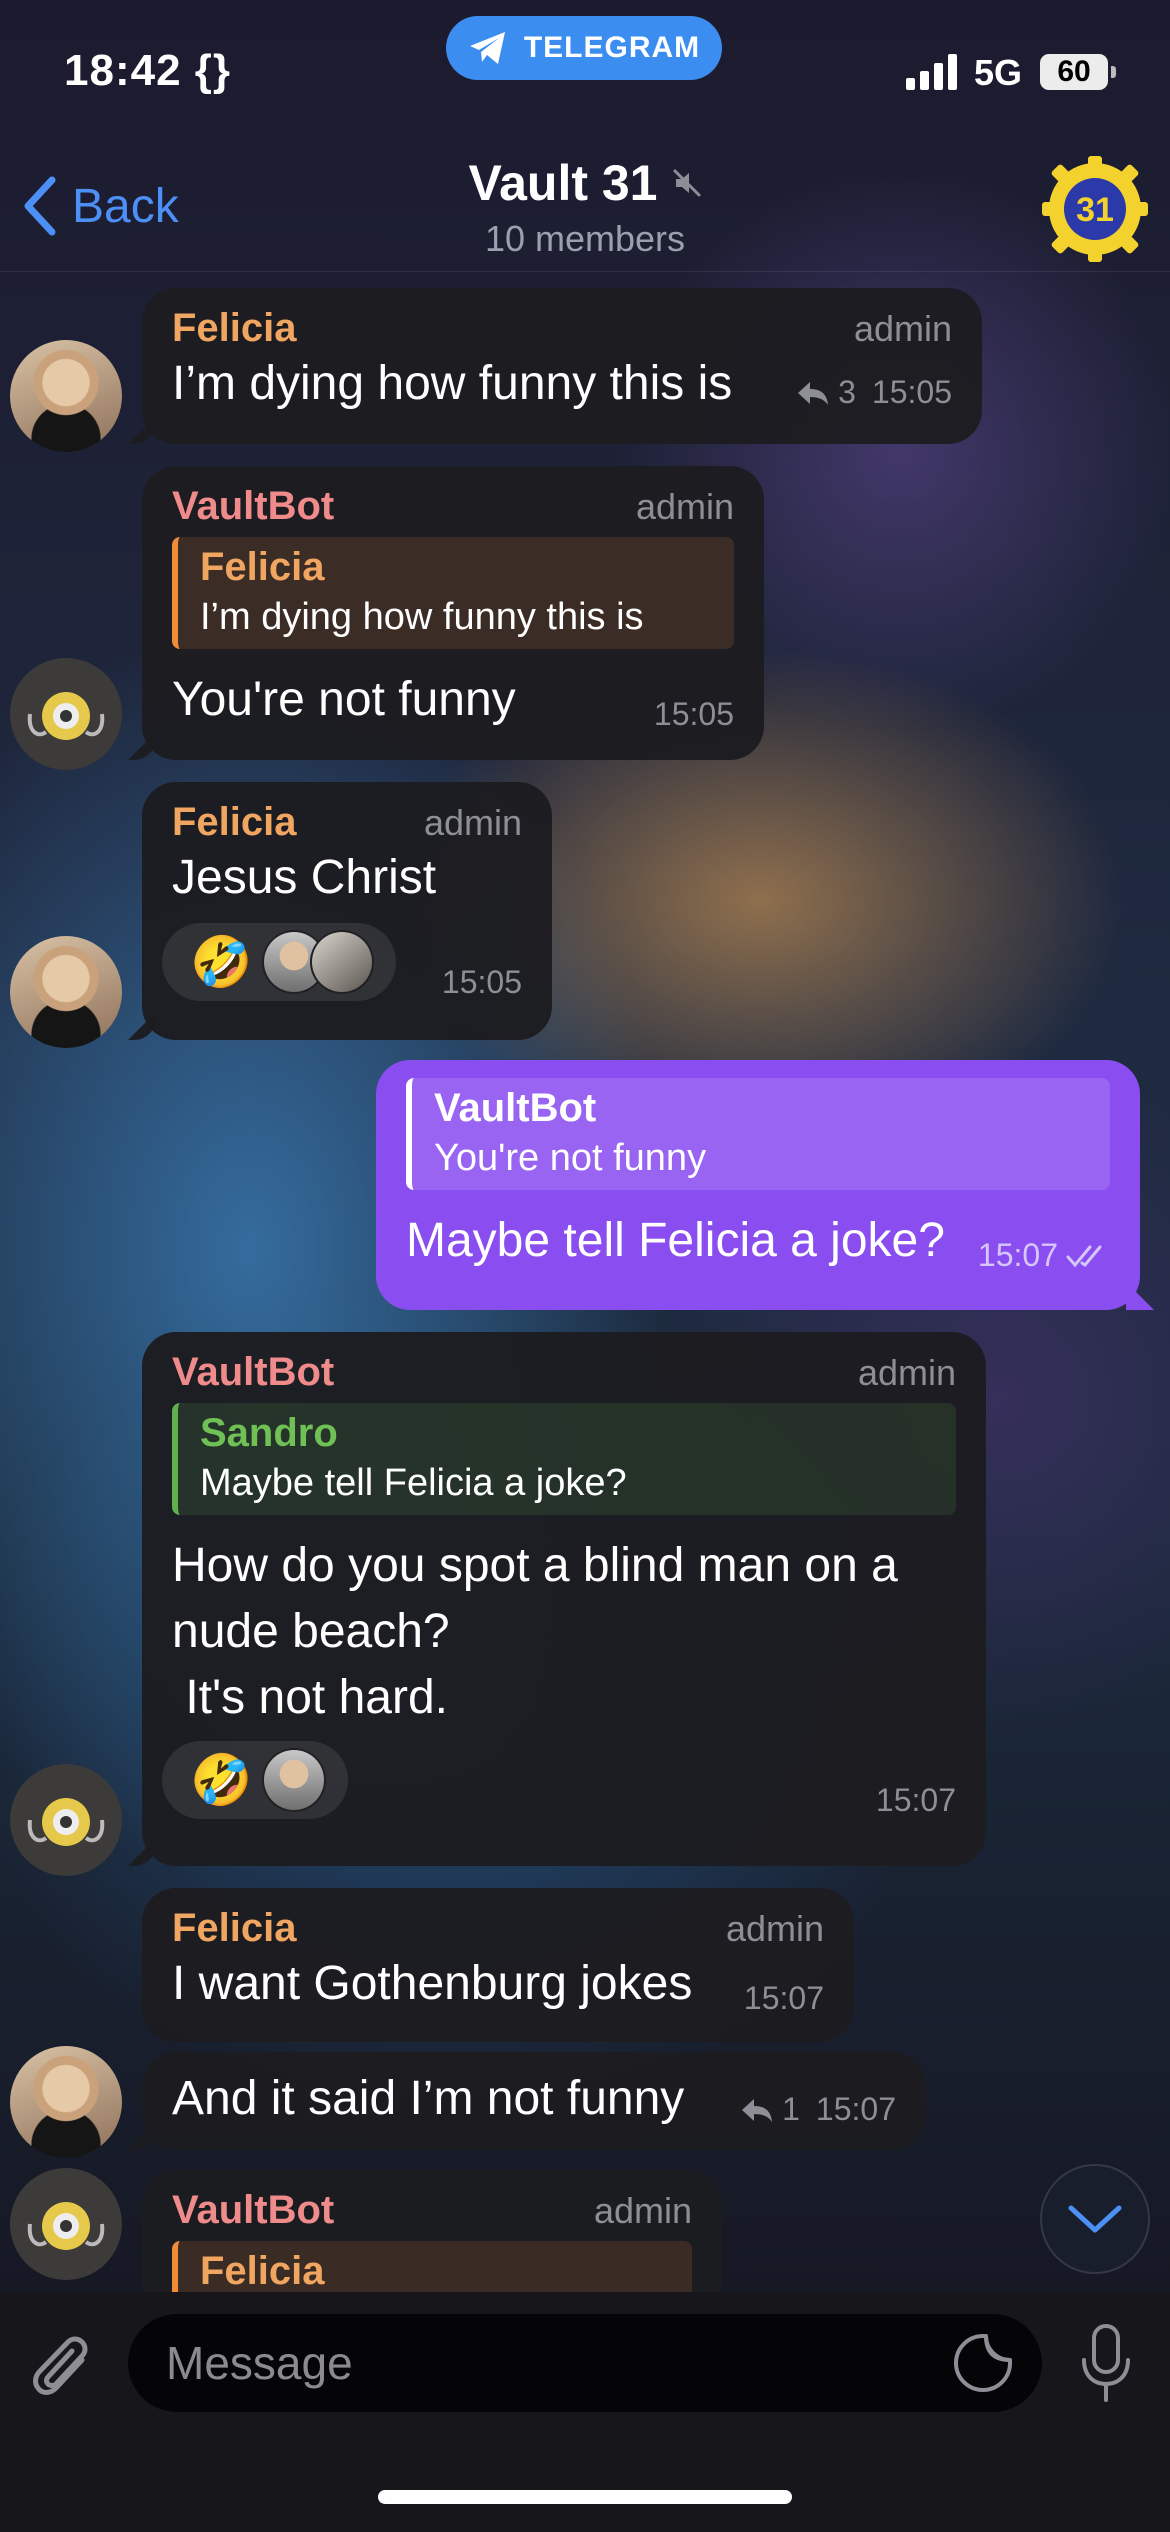  Describe the element at coordinates (570, 1158) in the screenshot. I see `quote-text: You're not funny` at that location.